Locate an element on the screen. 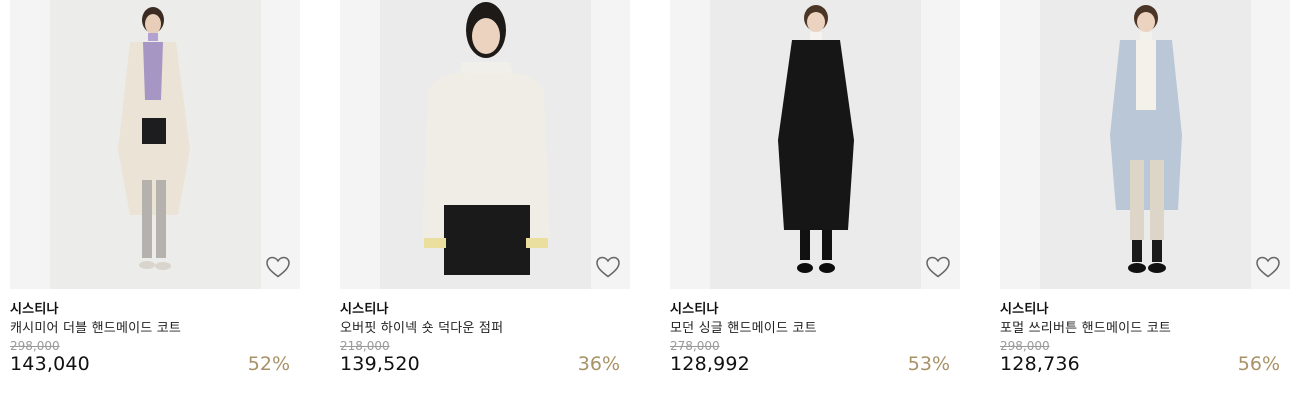 The width and height of the screenshot is (1314, 410). product-name: 포멀 쓰리버튼 핸드메이드 코트 is located at coordinates (1085, 326).